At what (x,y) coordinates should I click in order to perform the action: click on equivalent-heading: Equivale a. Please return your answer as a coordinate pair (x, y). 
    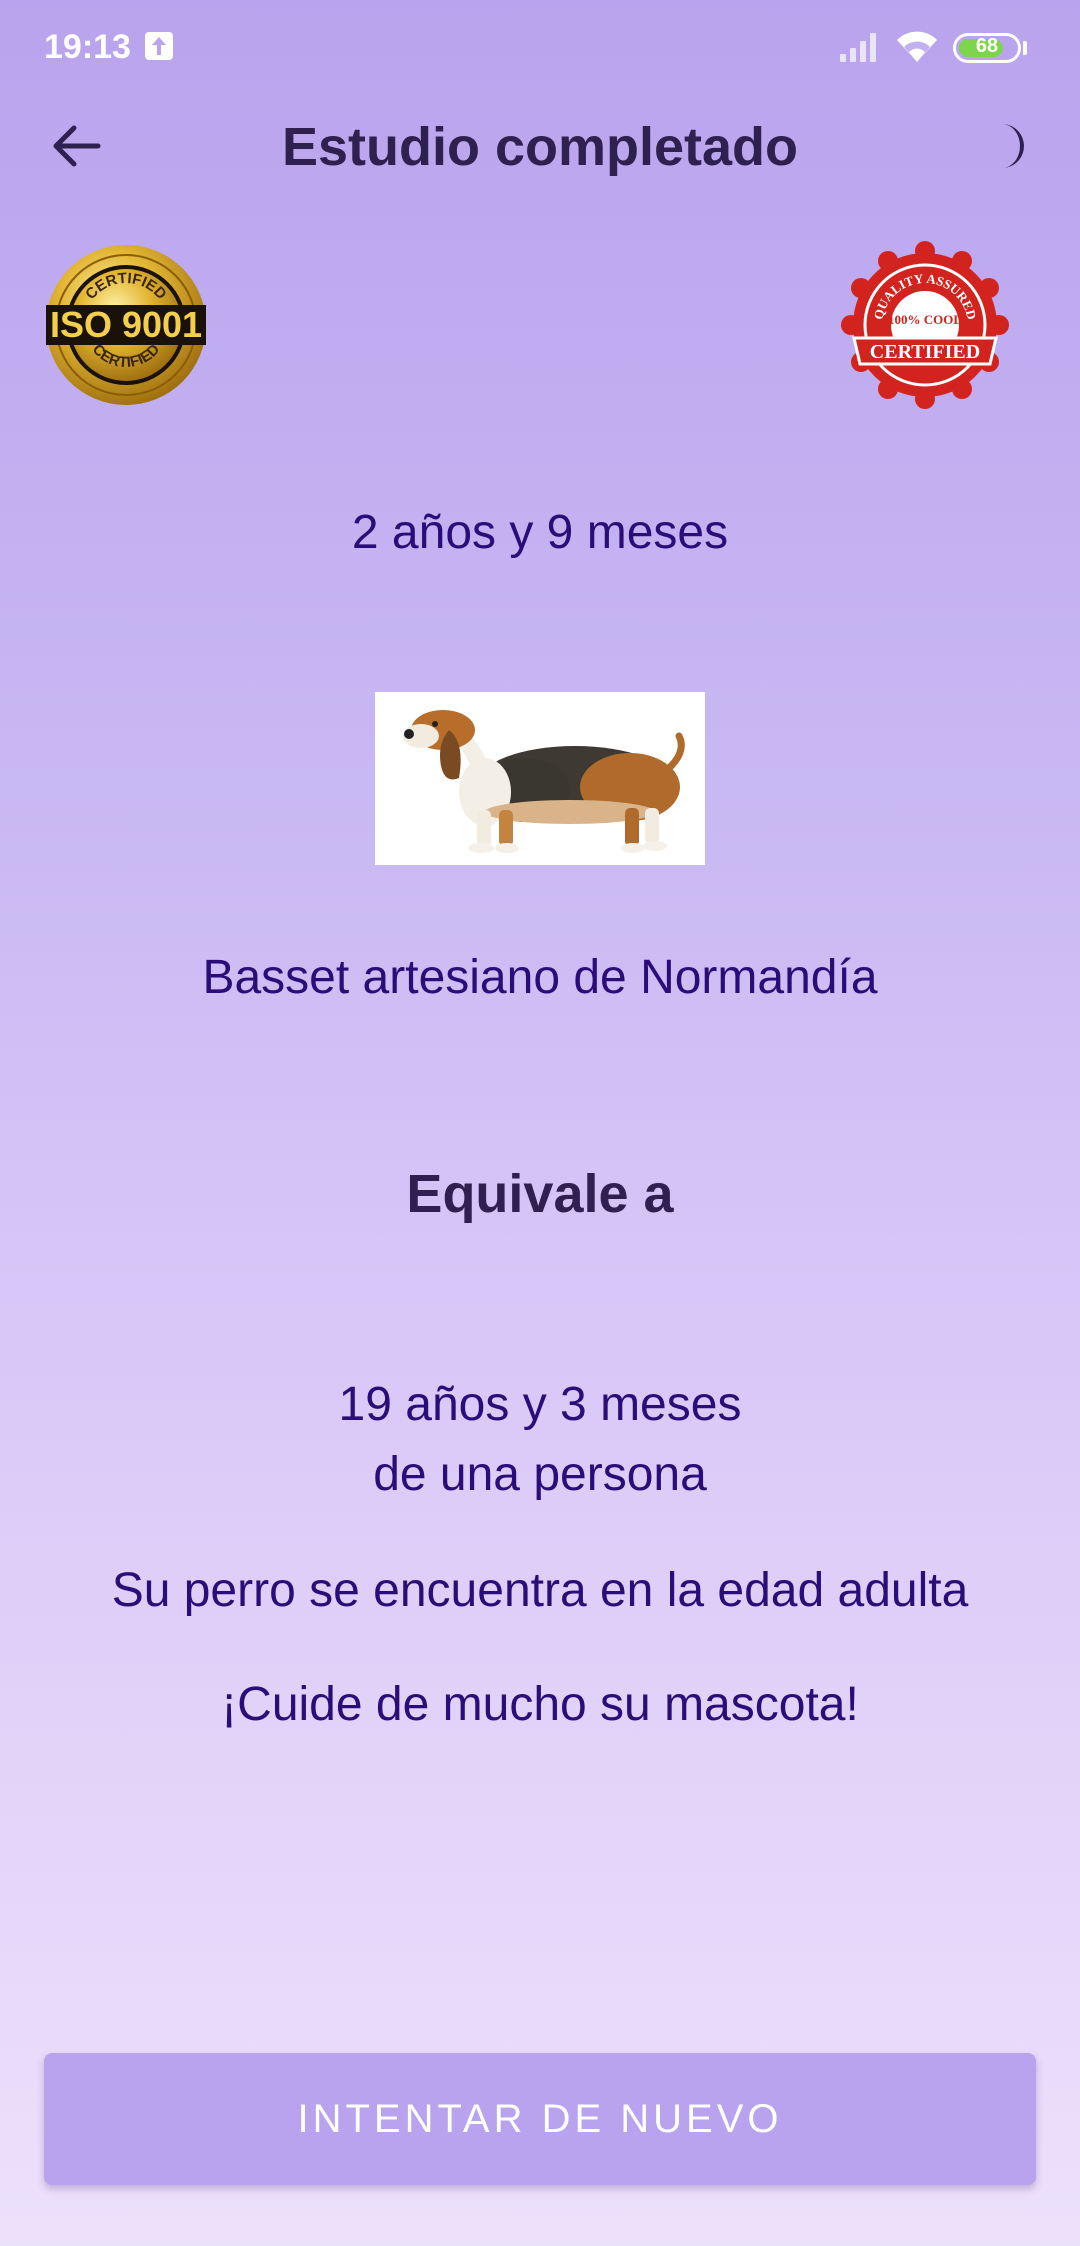
    Looking at the image, I should click on (540, 1194).